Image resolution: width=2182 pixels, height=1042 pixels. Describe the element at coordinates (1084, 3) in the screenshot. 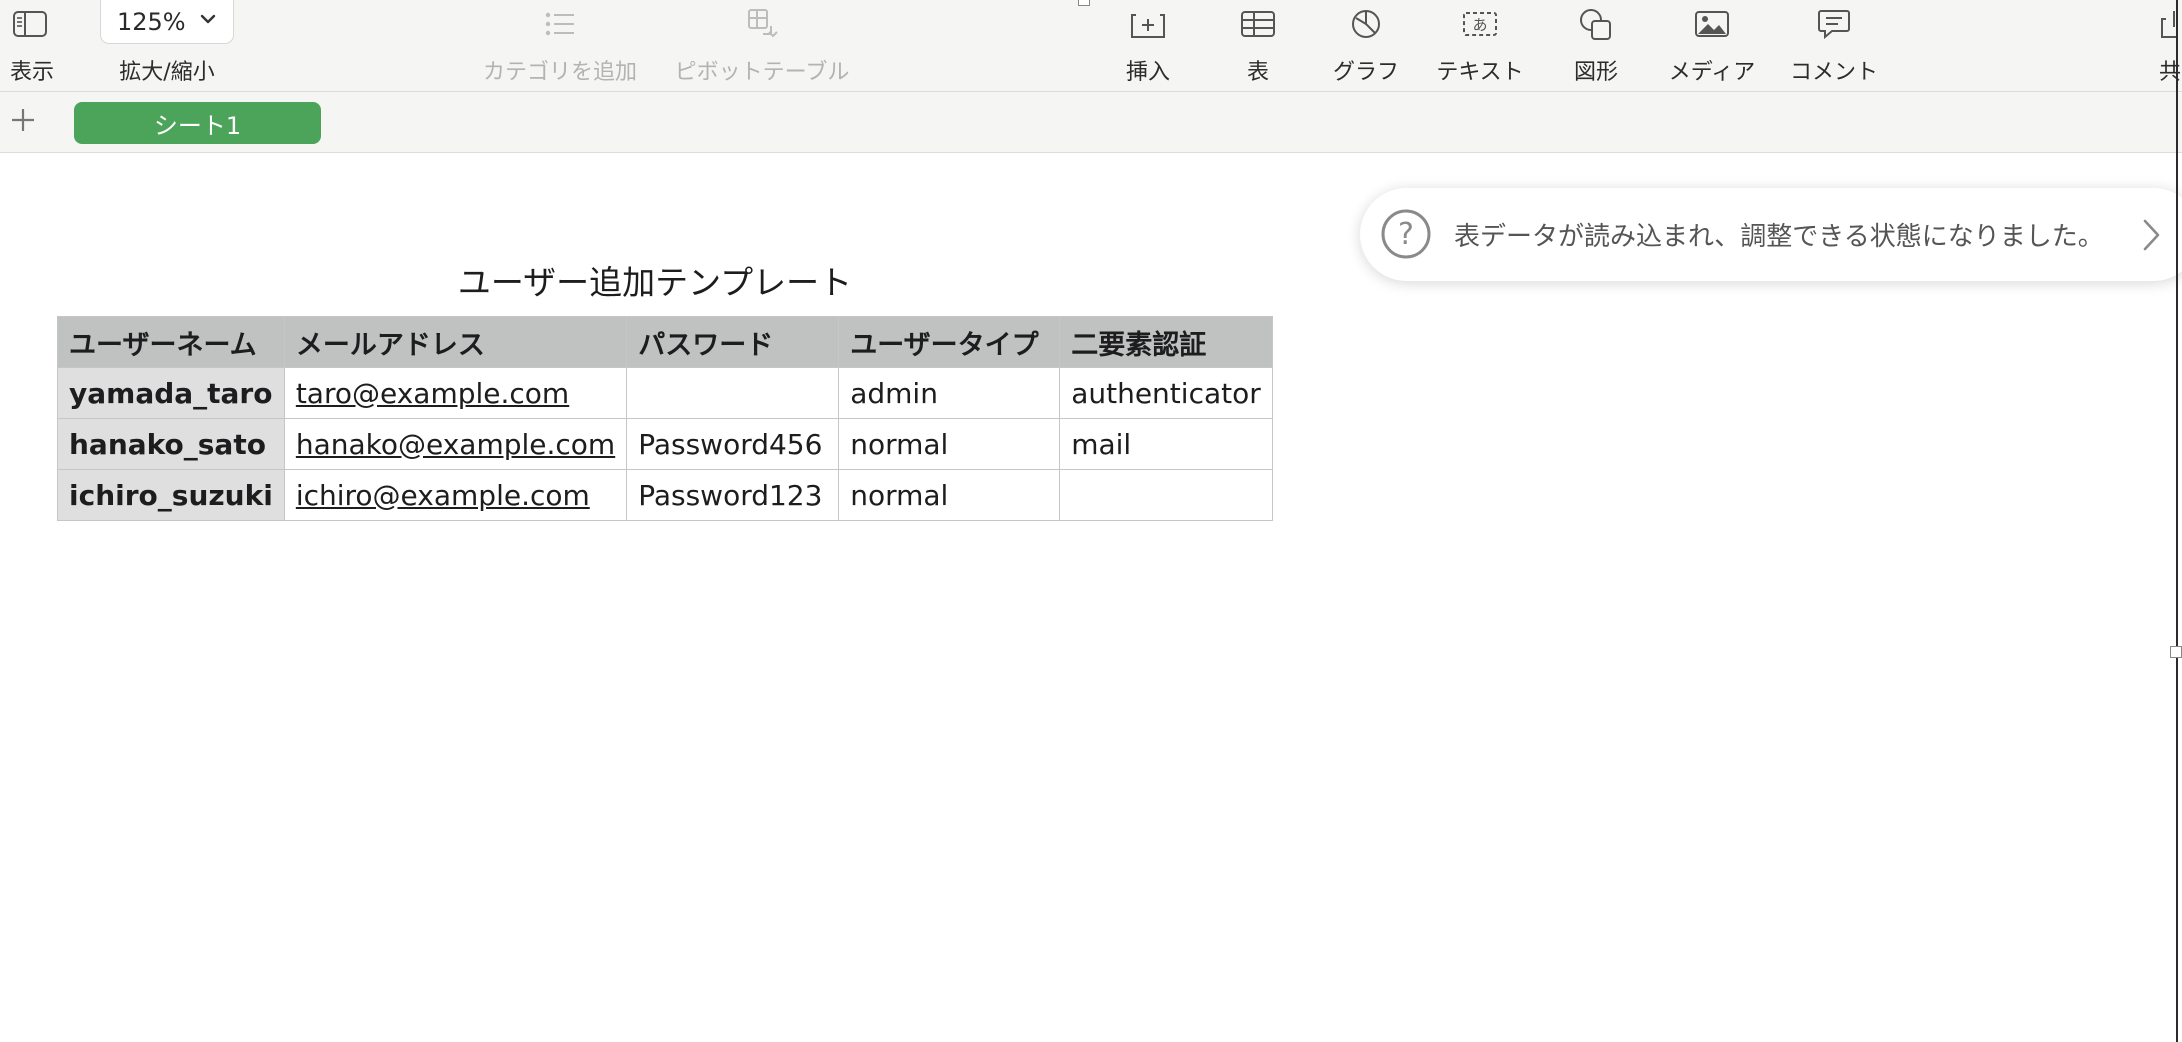

I see `resize-handle-top` at that location.